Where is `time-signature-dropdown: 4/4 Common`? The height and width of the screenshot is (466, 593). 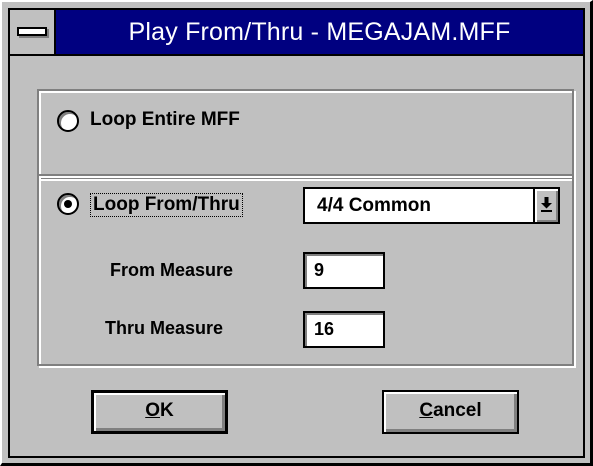
time-signature-dropdown: 4/4 Common is located at coordinates (431, 205).